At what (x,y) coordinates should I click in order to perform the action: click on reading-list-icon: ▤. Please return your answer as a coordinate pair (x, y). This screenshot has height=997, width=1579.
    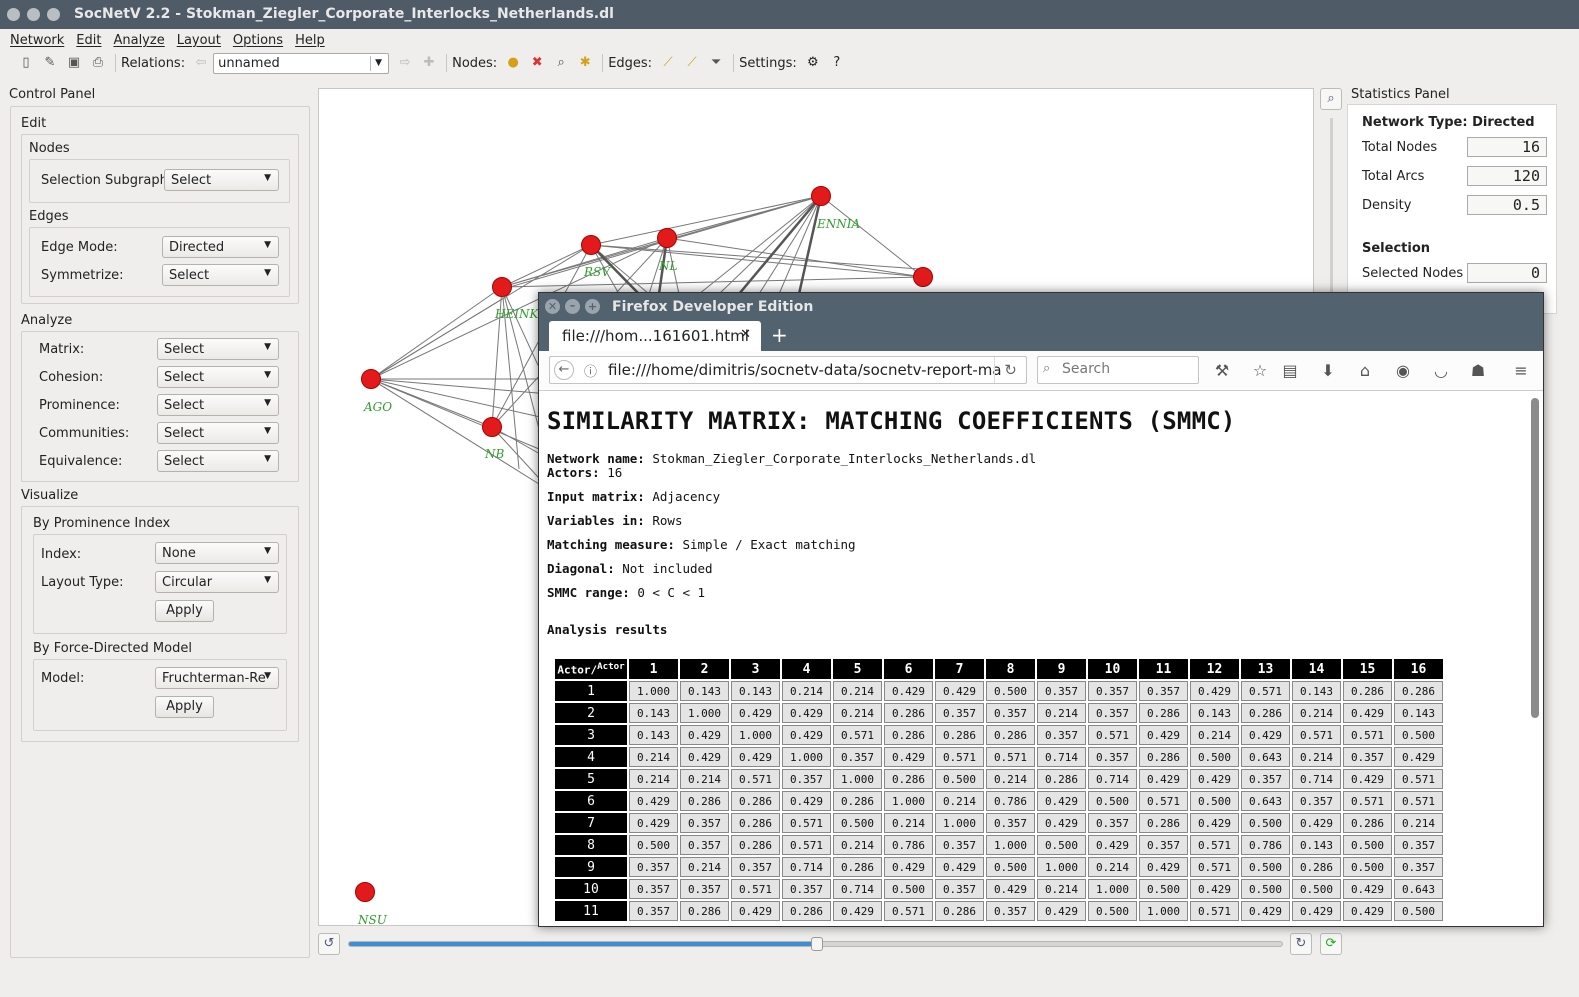
    Looking at the image, I should click on (1290, 371).